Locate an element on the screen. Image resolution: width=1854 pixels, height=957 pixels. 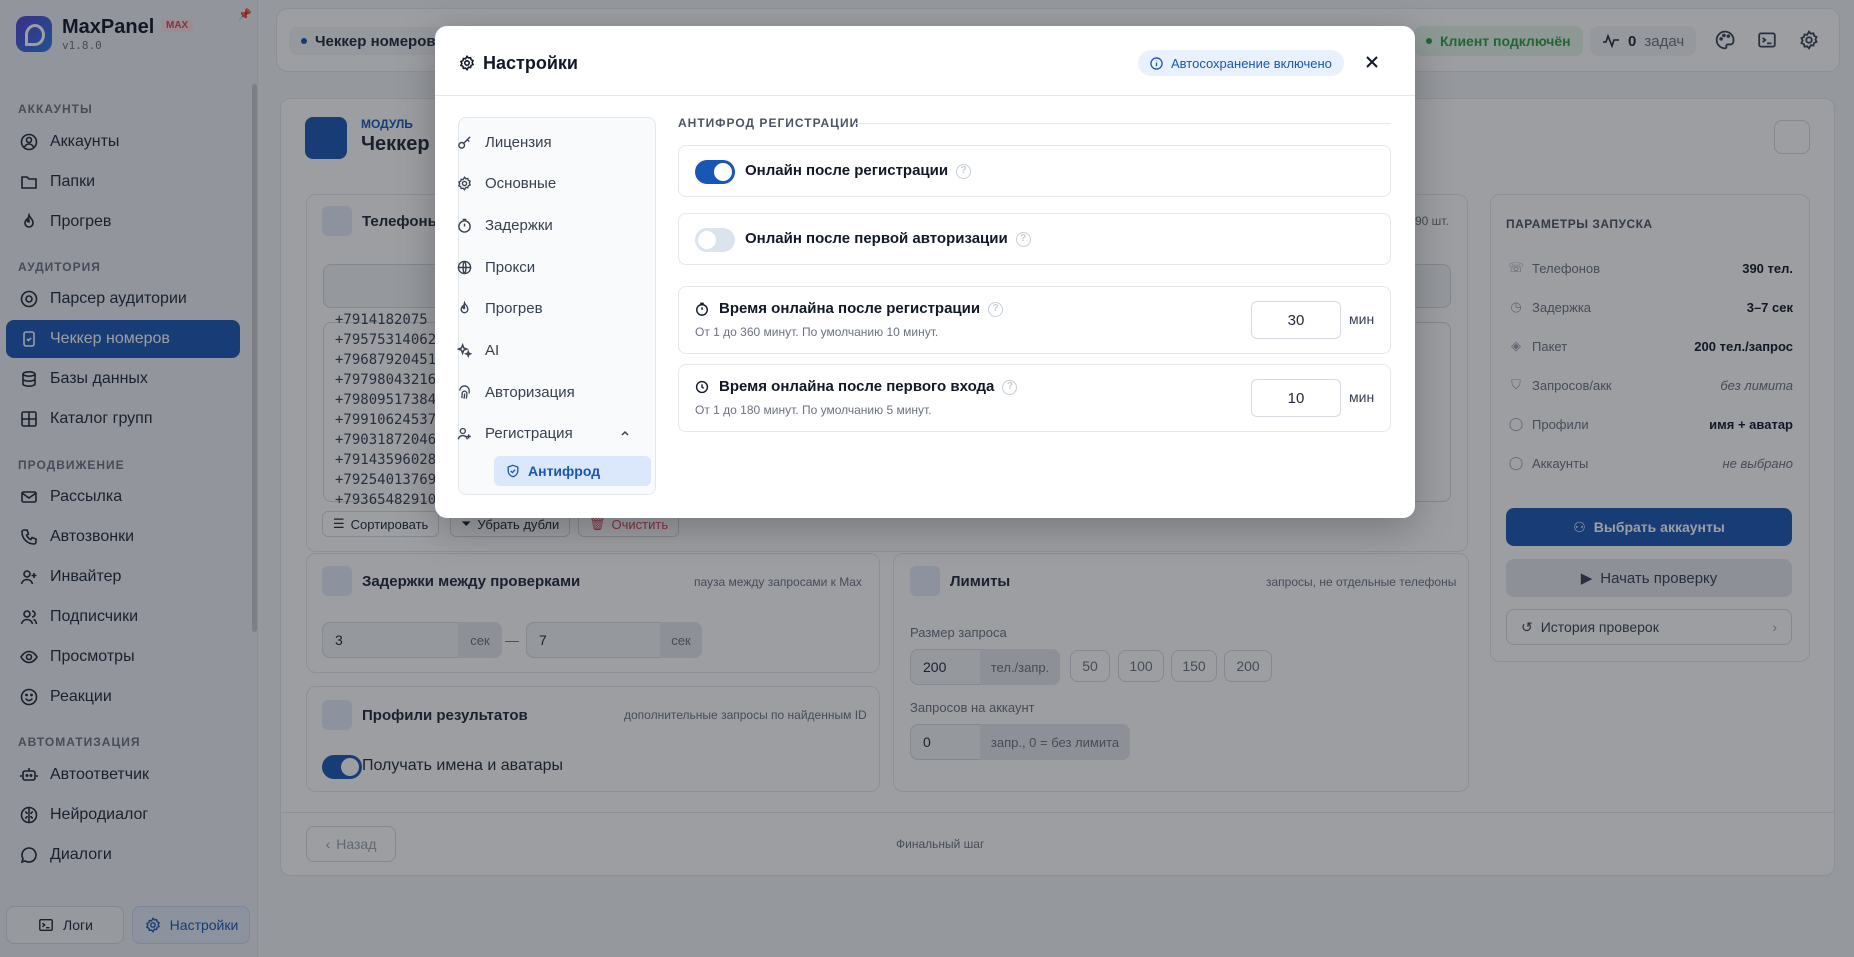
nav-label: Лицензия is located at coordinates (518, 142).